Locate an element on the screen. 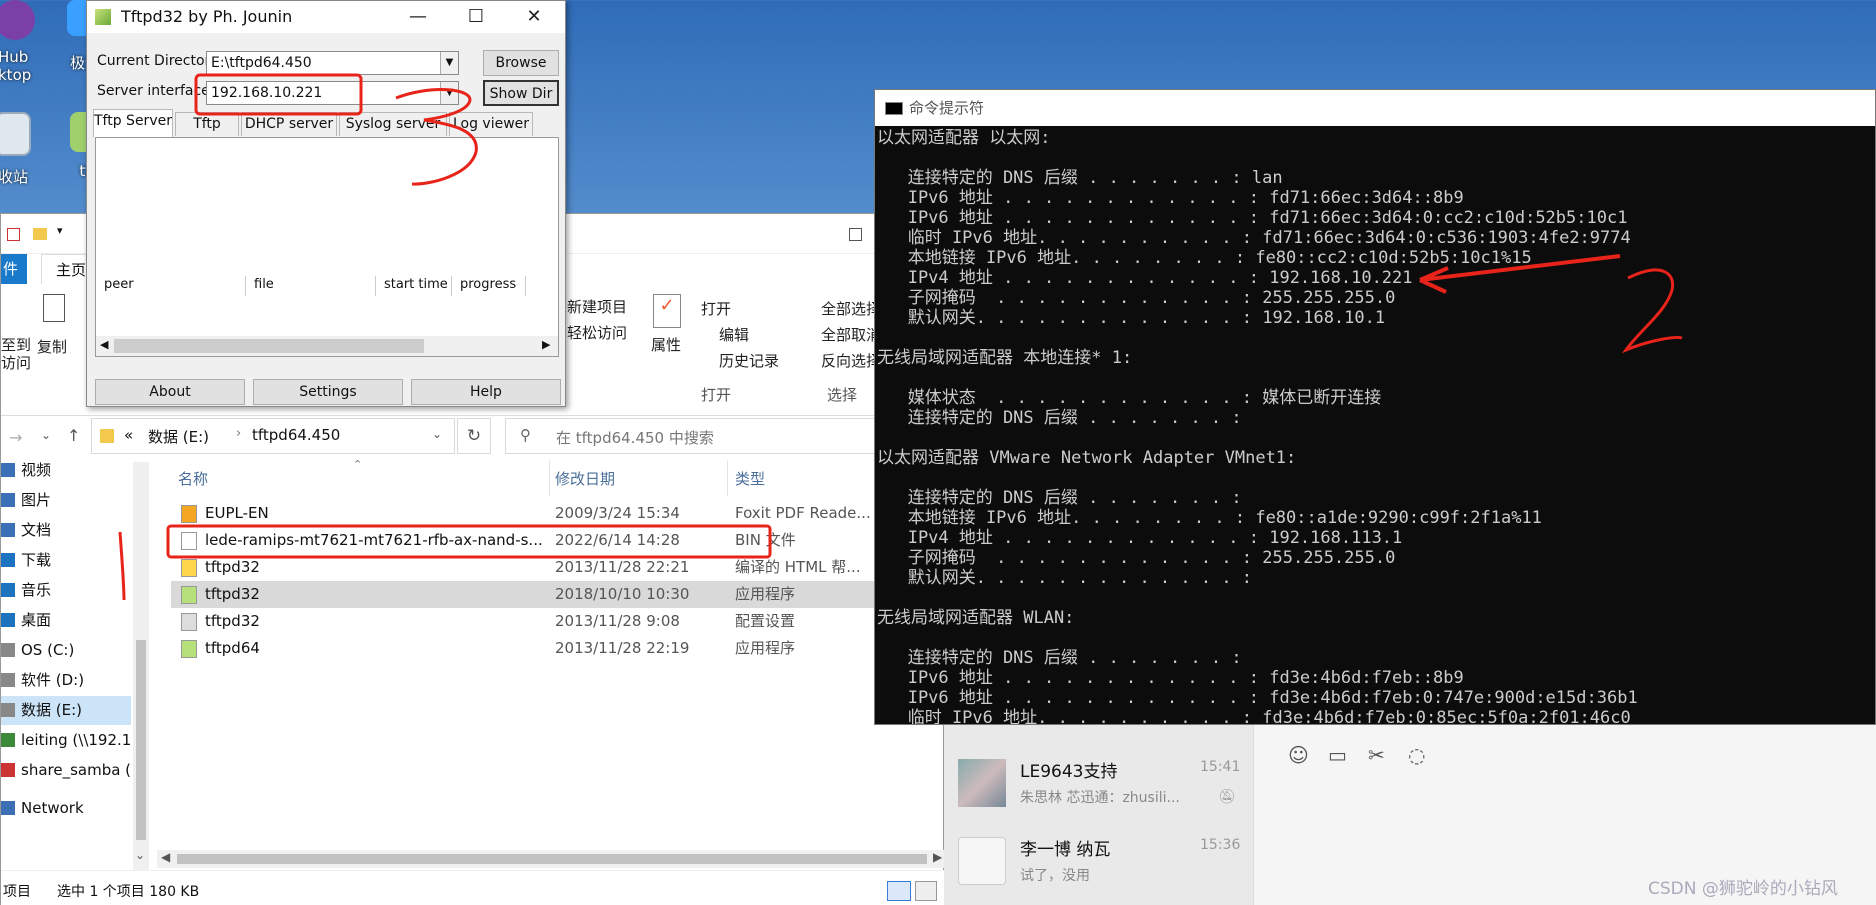 The width and height of the screenshot is (1876, 905). watermark: CSDN @狮驼岭的小钻风 is located at coordinates (1743, 889).